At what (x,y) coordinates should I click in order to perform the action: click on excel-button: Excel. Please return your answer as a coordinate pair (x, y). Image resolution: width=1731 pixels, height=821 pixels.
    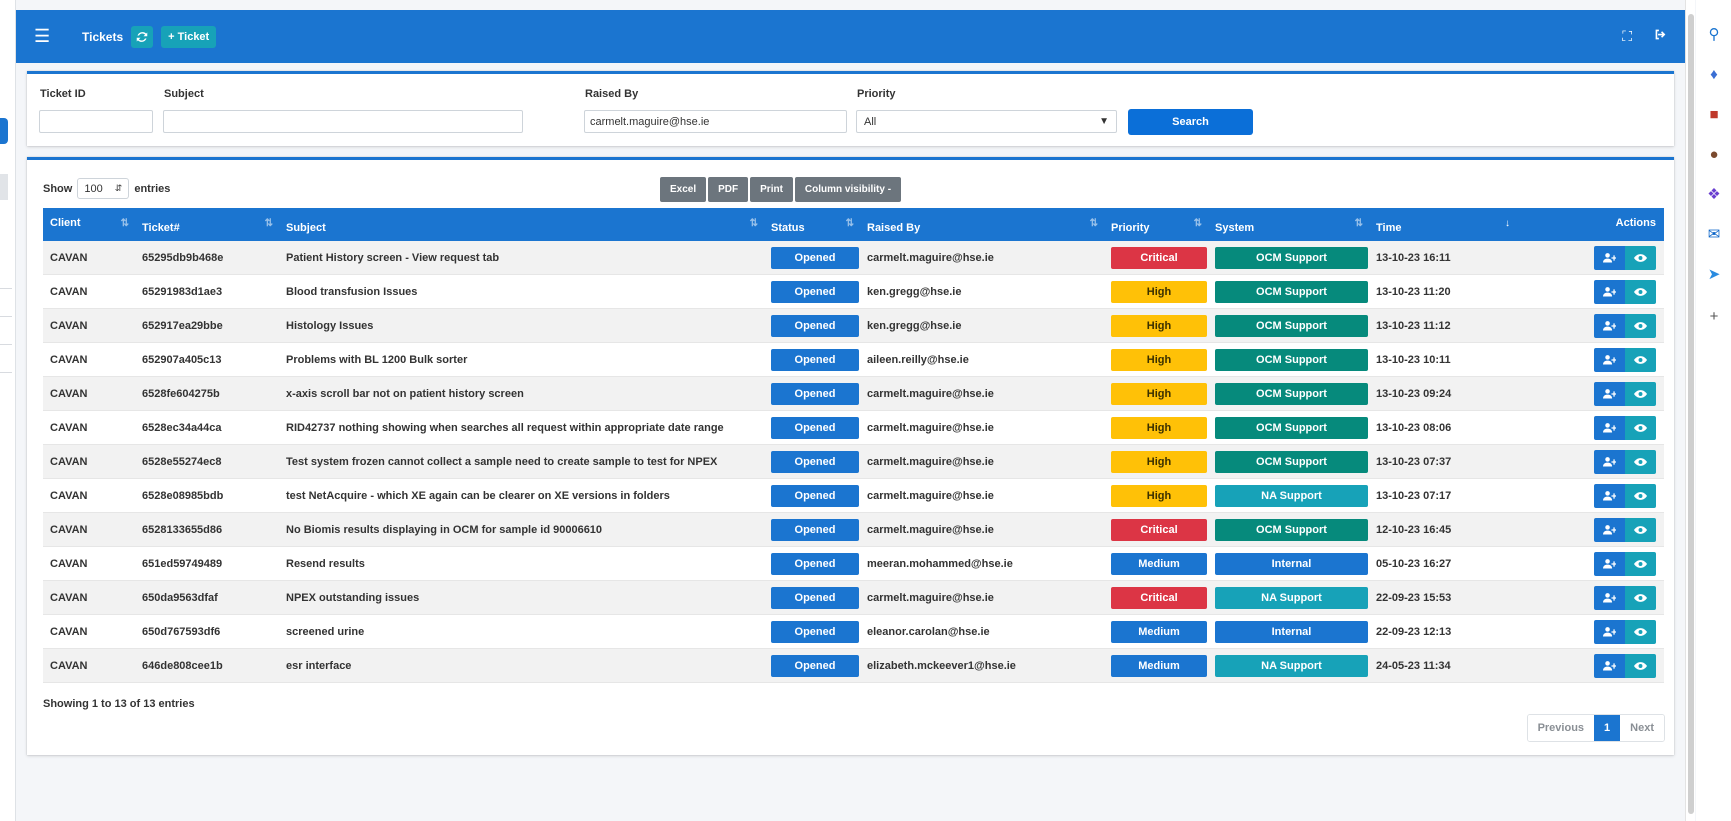
    Looking at the image, I should click on (683, 189).